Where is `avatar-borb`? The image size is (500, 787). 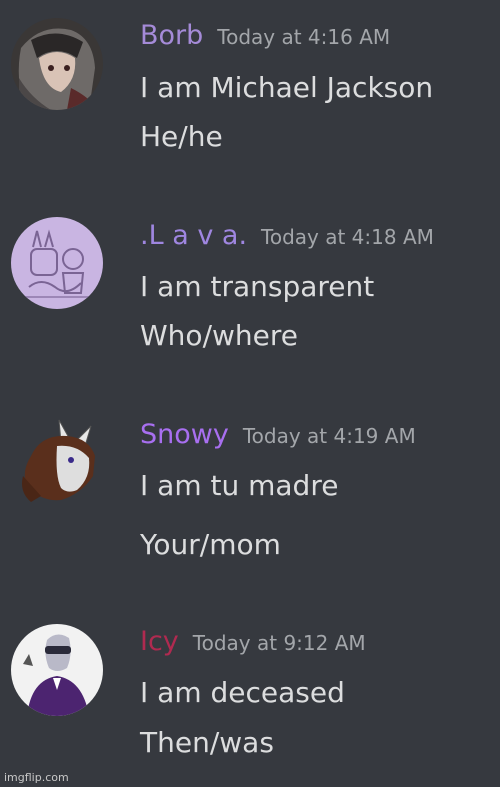
avatar-borb is located at coordinates (57, 64).